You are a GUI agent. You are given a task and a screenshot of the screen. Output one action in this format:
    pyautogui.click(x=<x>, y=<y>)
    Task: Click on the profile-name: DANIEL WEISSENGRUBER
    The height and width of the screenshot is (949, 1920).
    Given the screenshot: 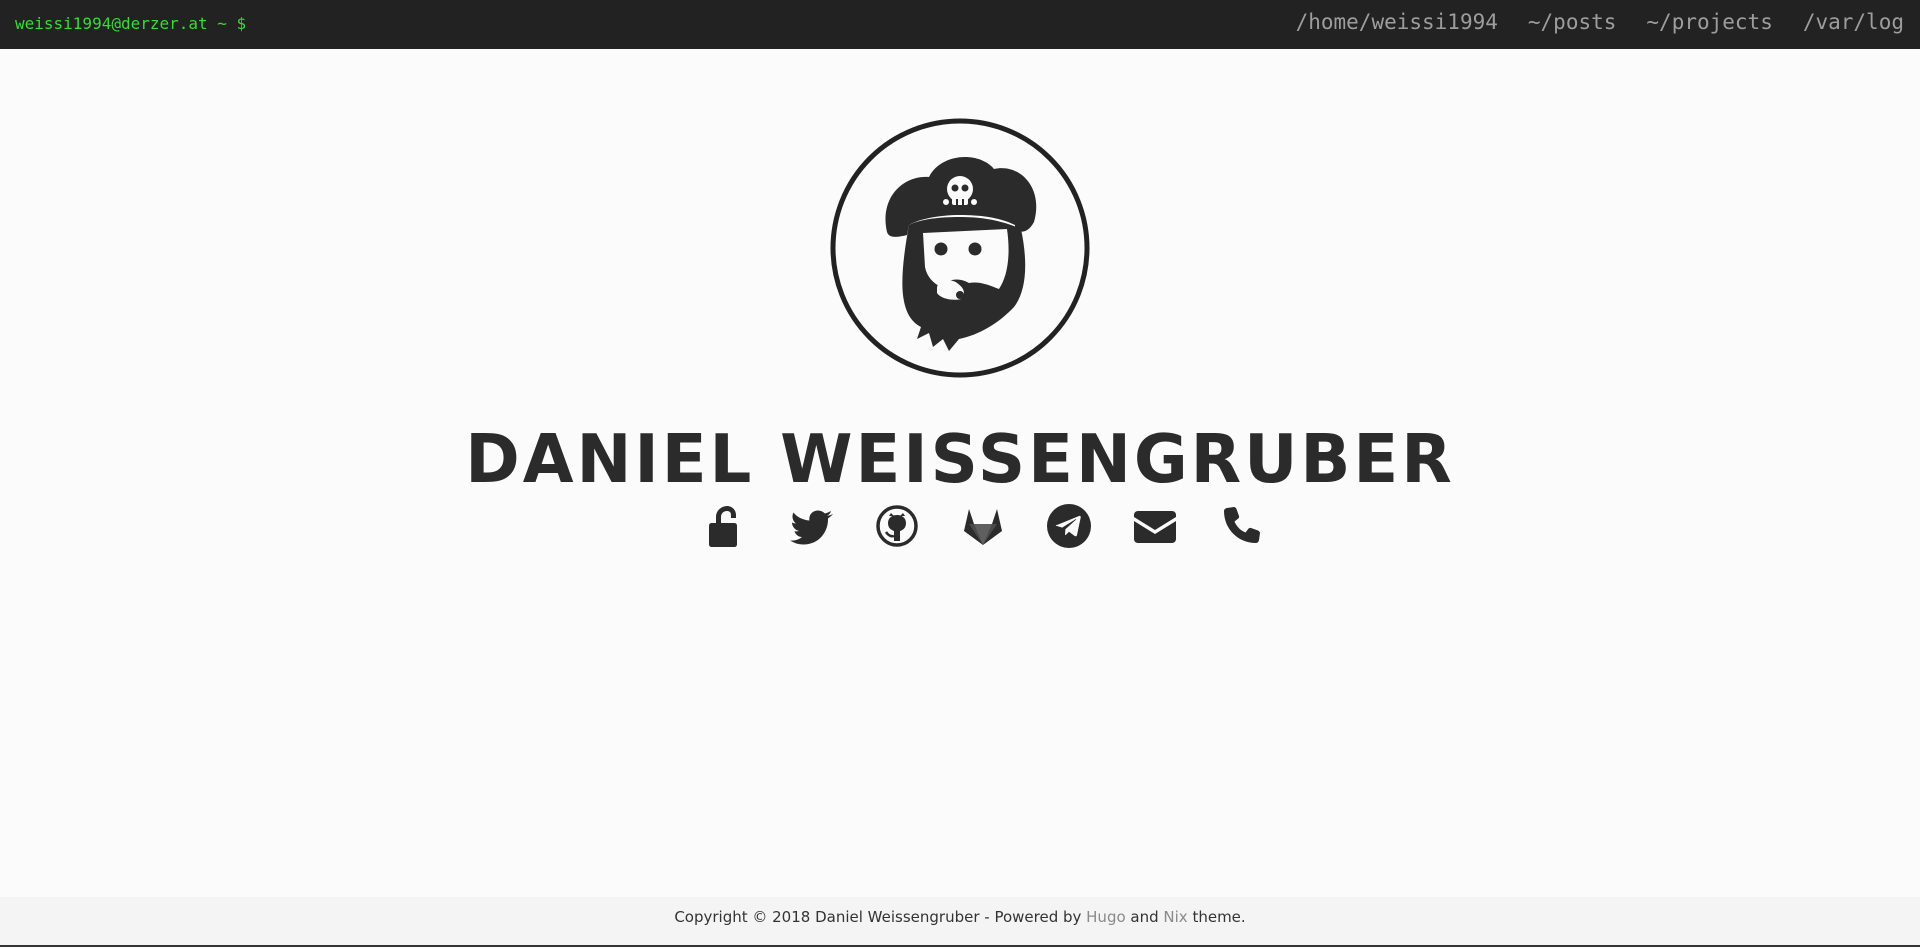 What is the action you would take?
    pyautogui.click(x=960, y=459)
    